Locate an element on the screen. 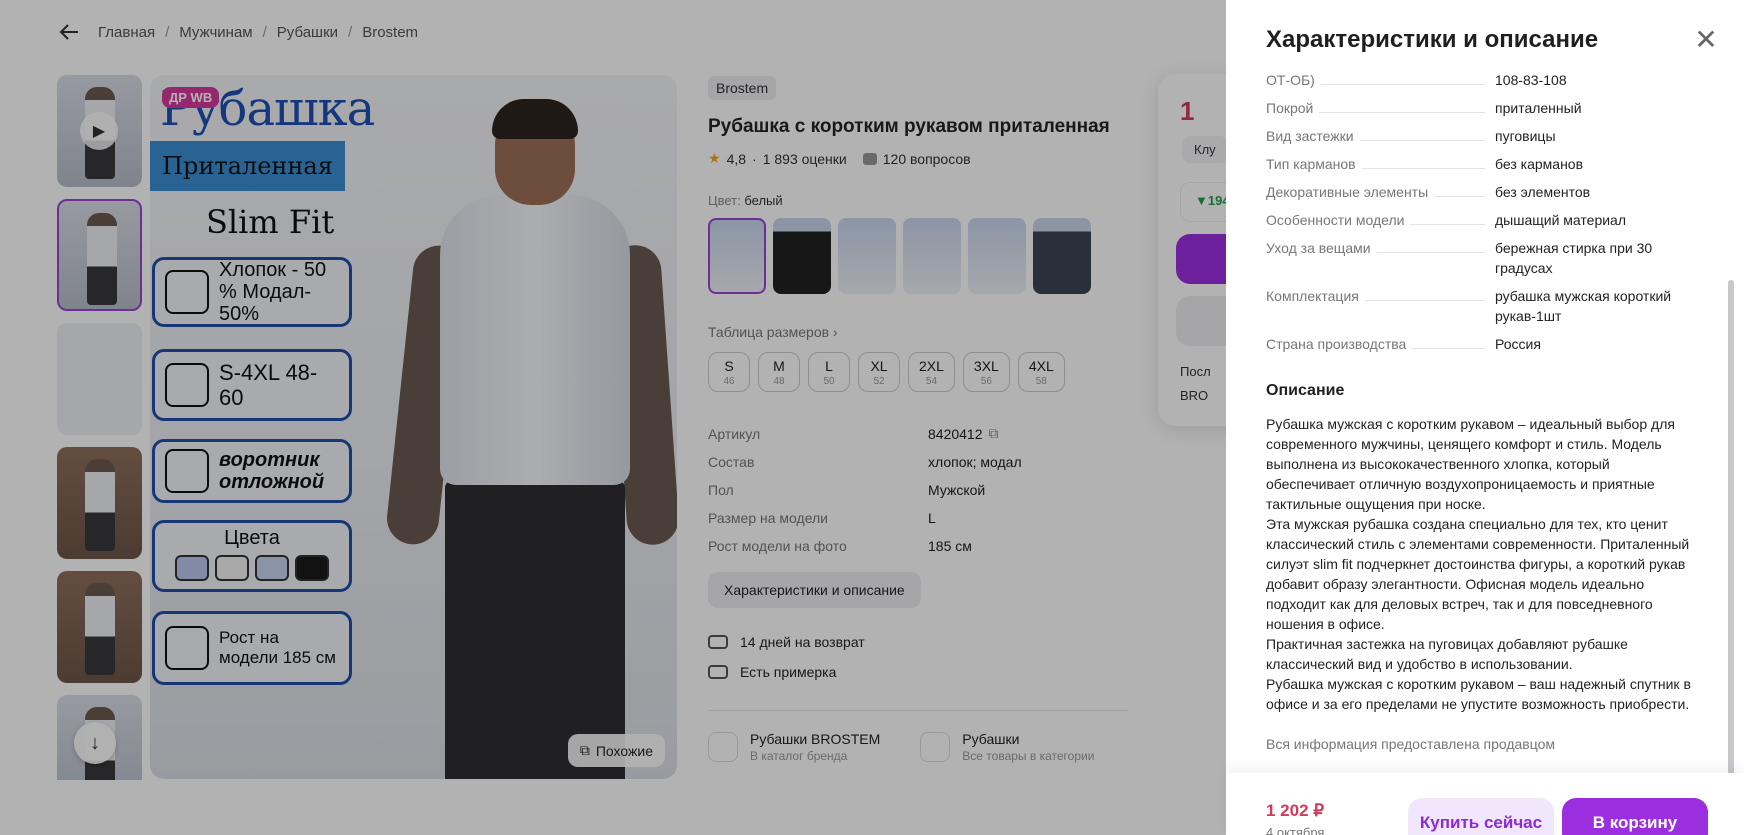  close-icon: ✕ is located at coordinates (1706, 40).